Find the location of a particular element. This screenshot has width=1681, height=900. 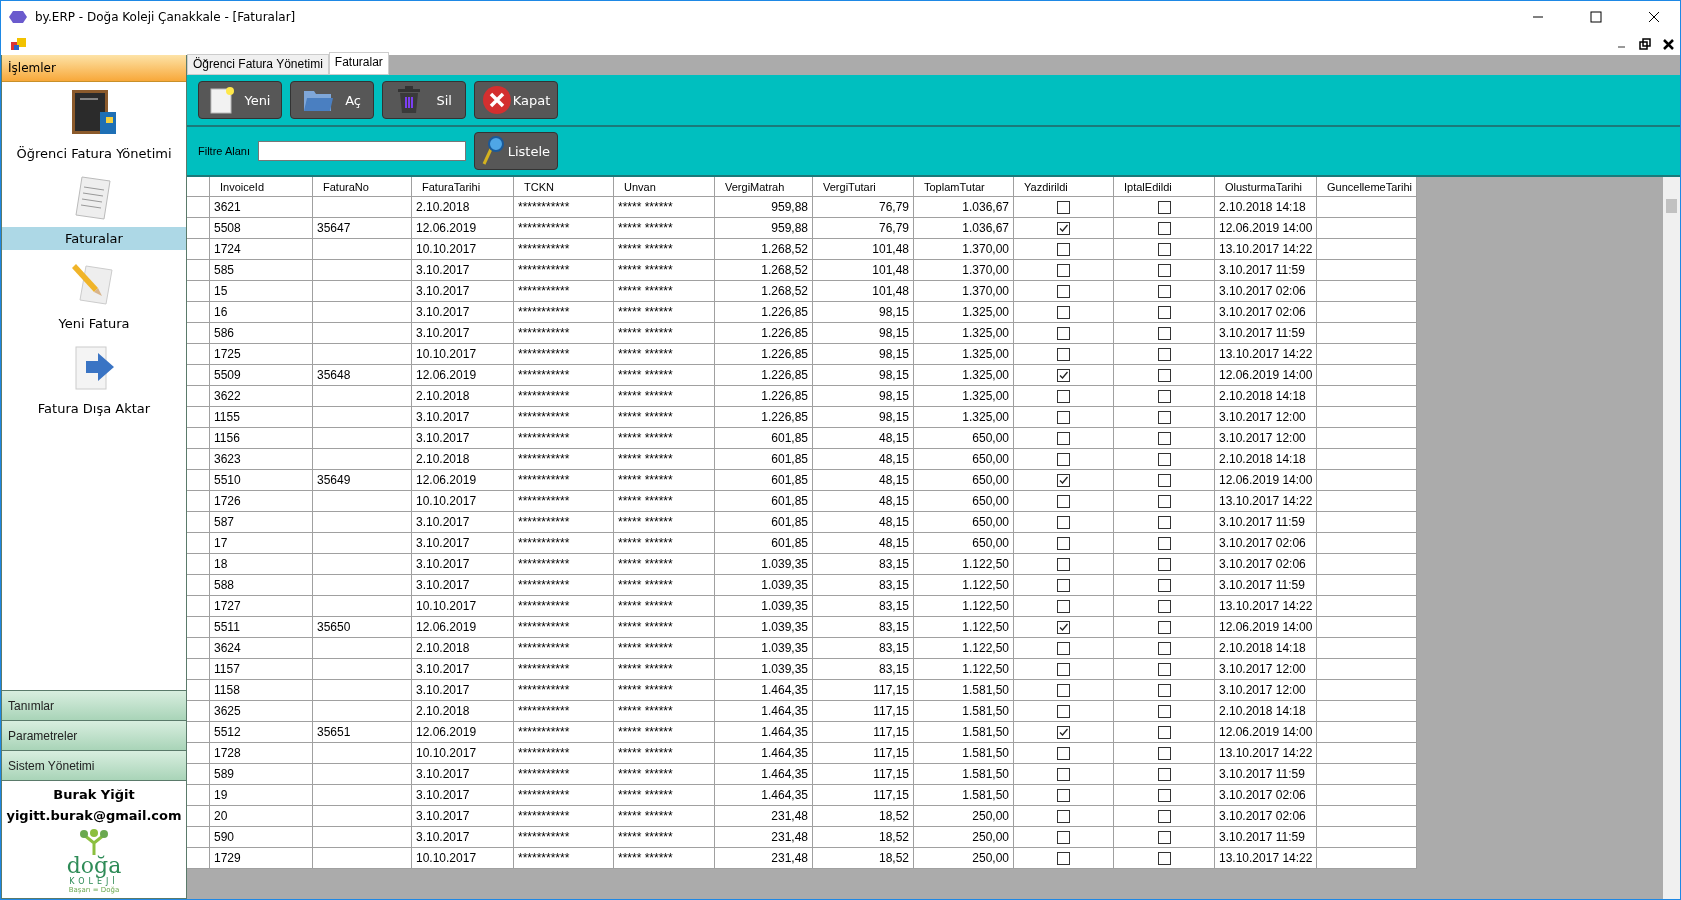

vertical-scrollbar is located at coordinates (1671, 538).